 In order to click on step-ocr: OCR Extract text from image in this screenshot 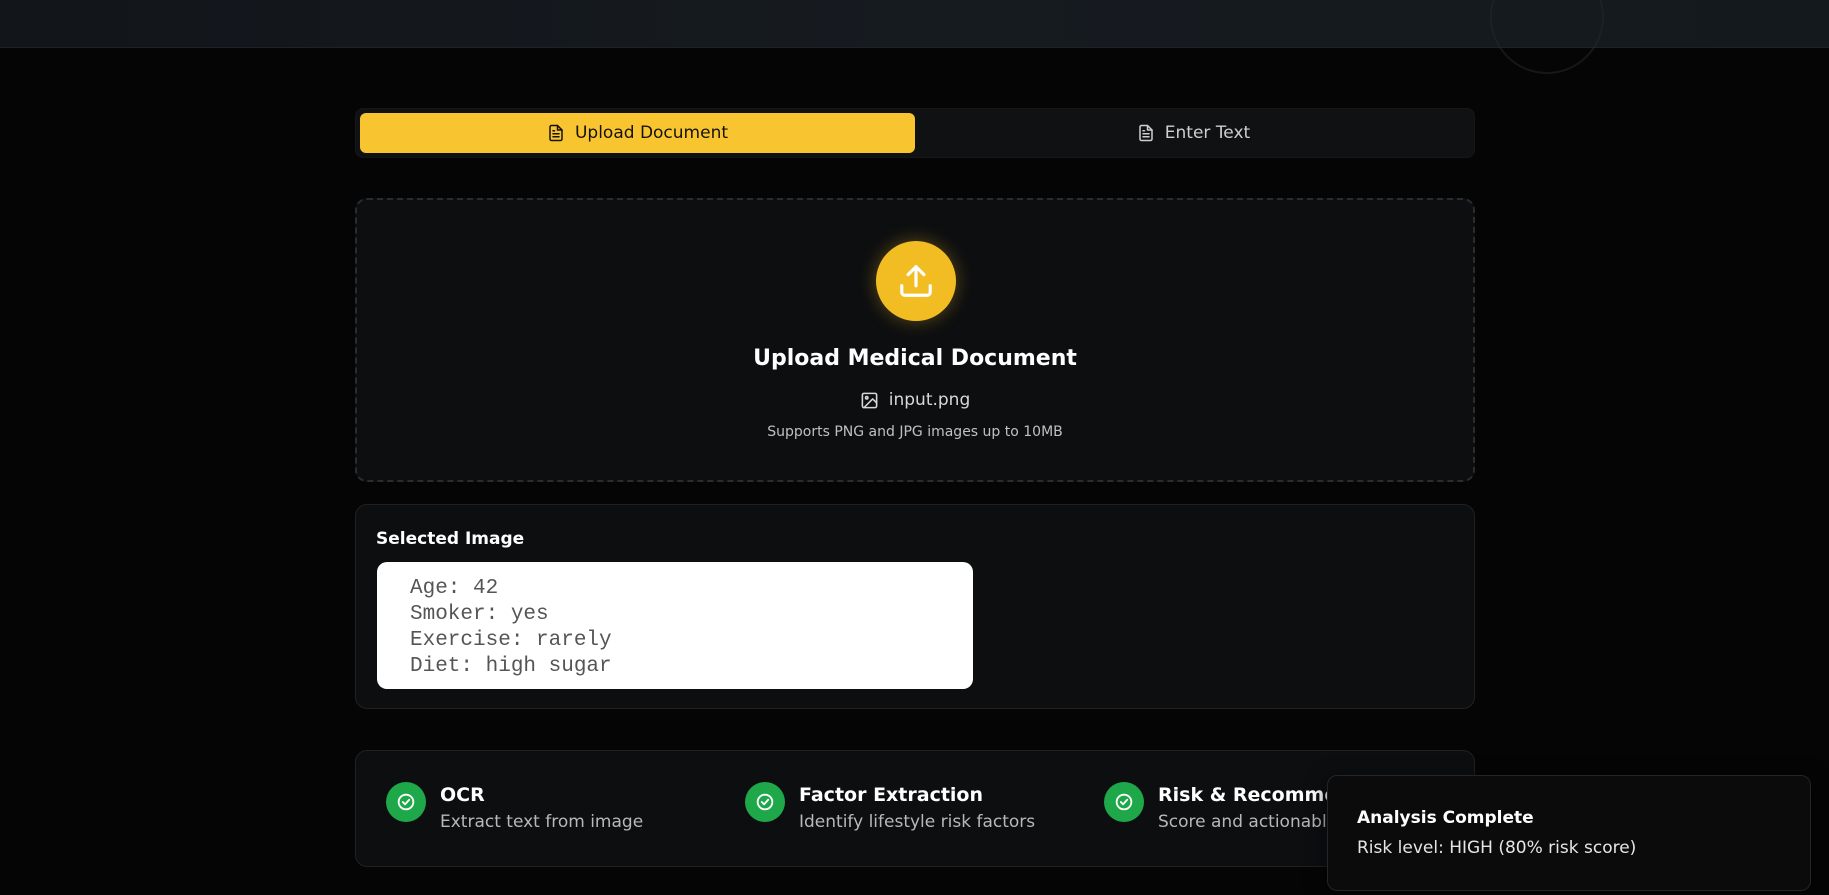, I will do `click(514, 806)`.